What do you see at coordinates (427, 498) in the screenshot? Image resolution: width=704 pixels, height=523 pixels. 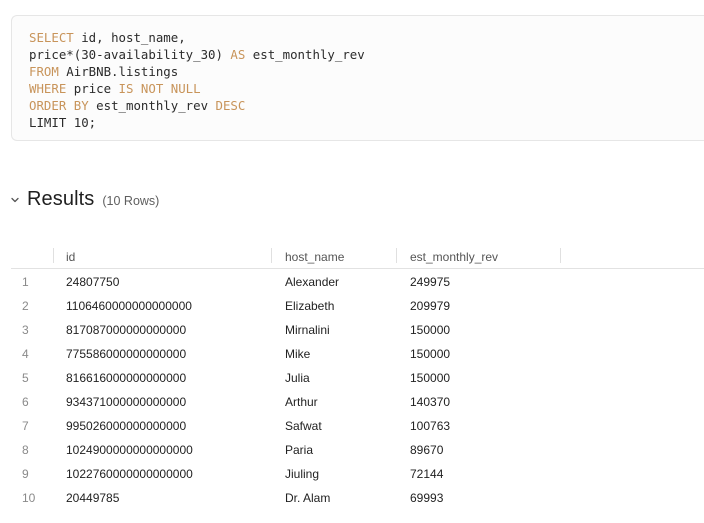 I see `cell-est-monthly-rev: 69993` at bounding box center [427, 498].